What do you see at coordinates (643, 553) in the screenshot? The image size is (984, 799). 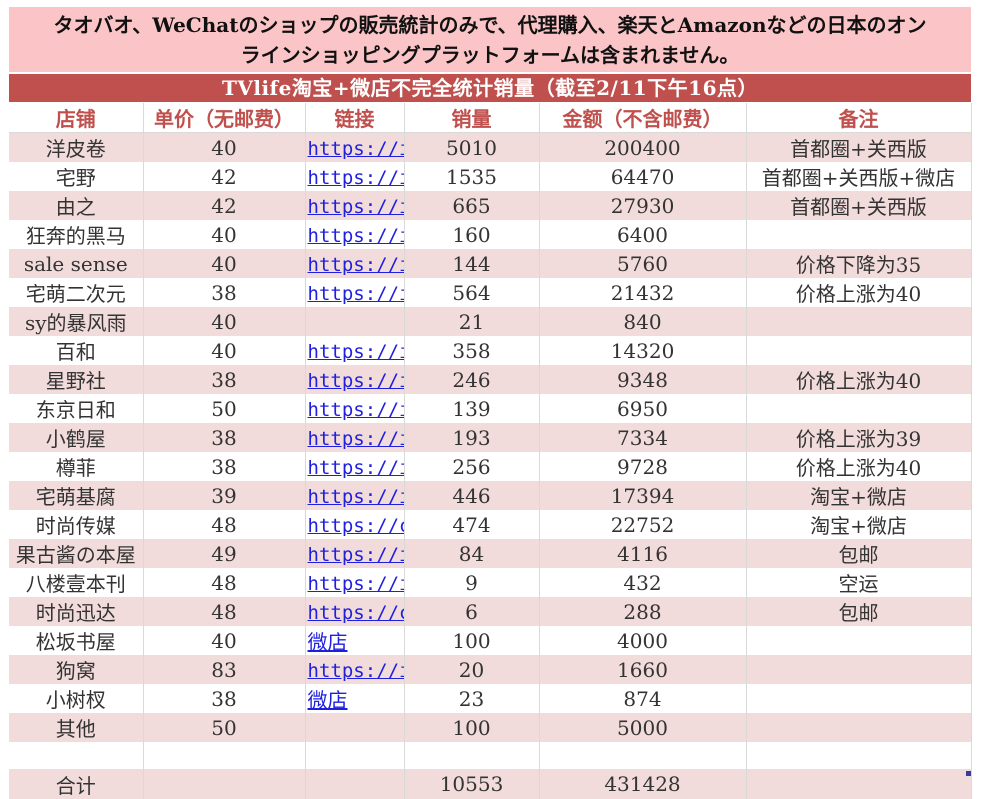 I see `amount-cell: 4116` at bounding box center [643, 553].